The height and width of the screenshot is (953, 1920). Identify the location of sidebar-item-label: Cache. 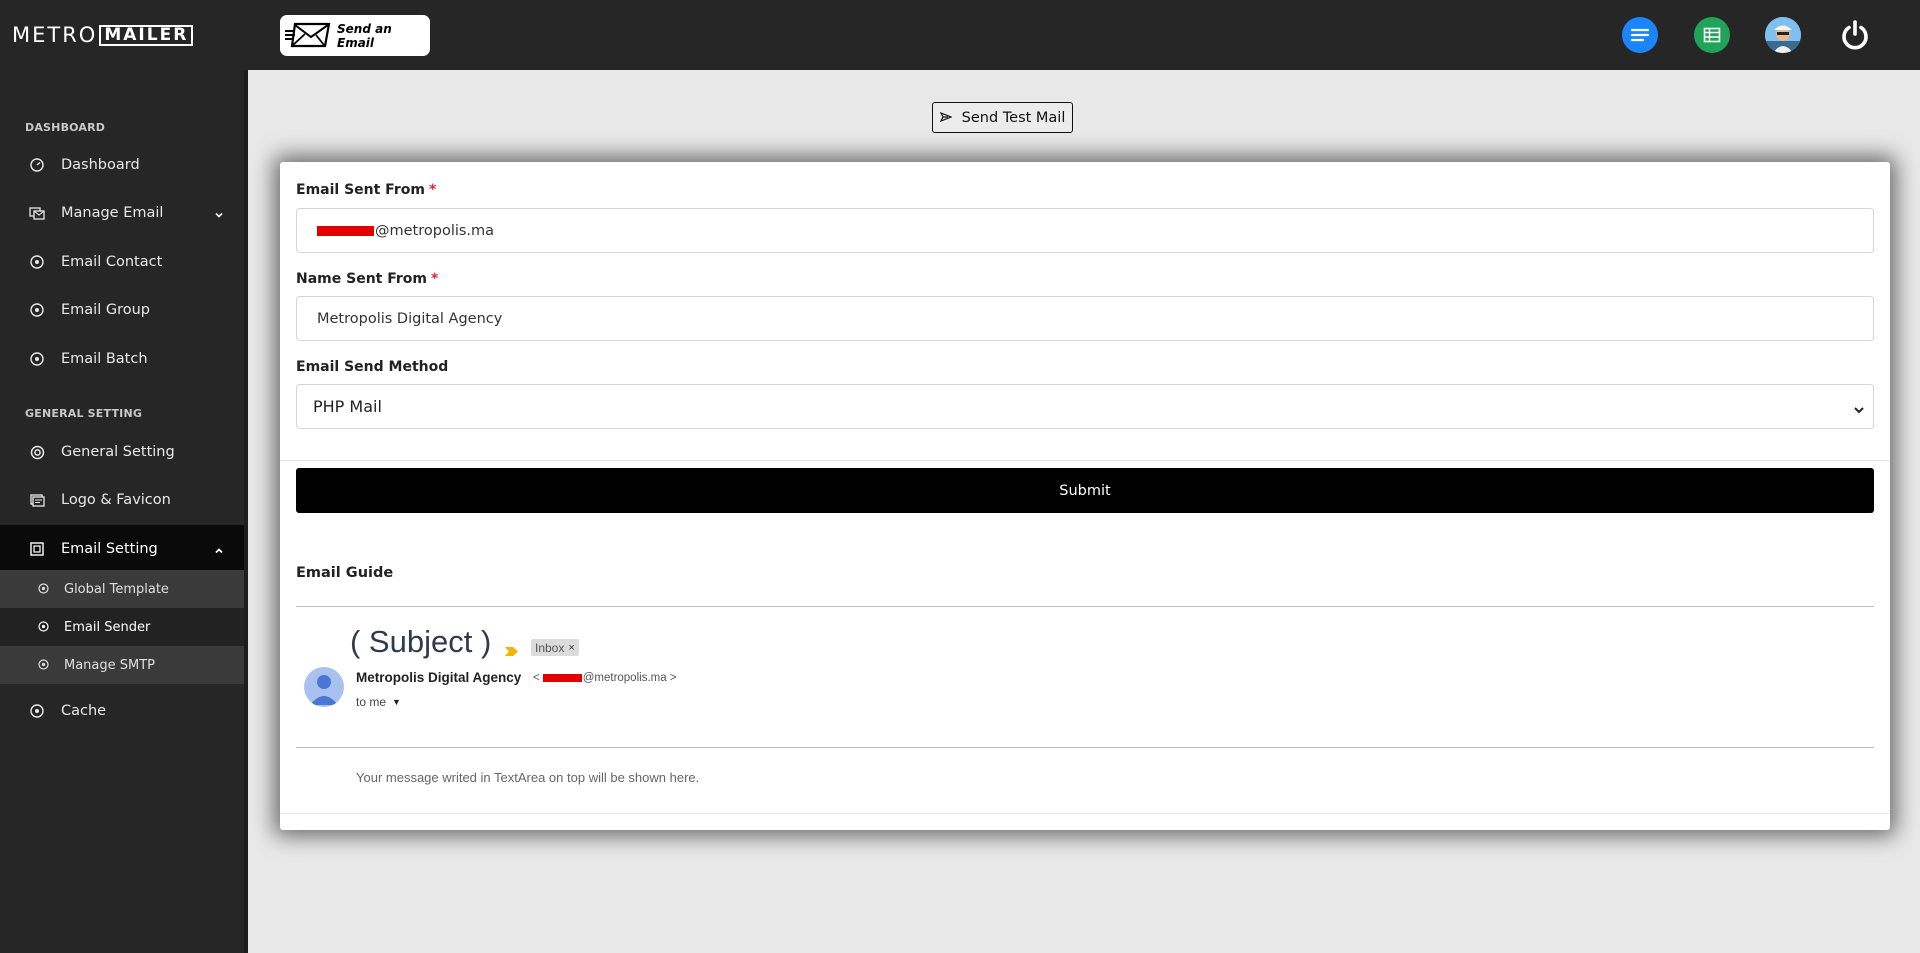
(84, 711).